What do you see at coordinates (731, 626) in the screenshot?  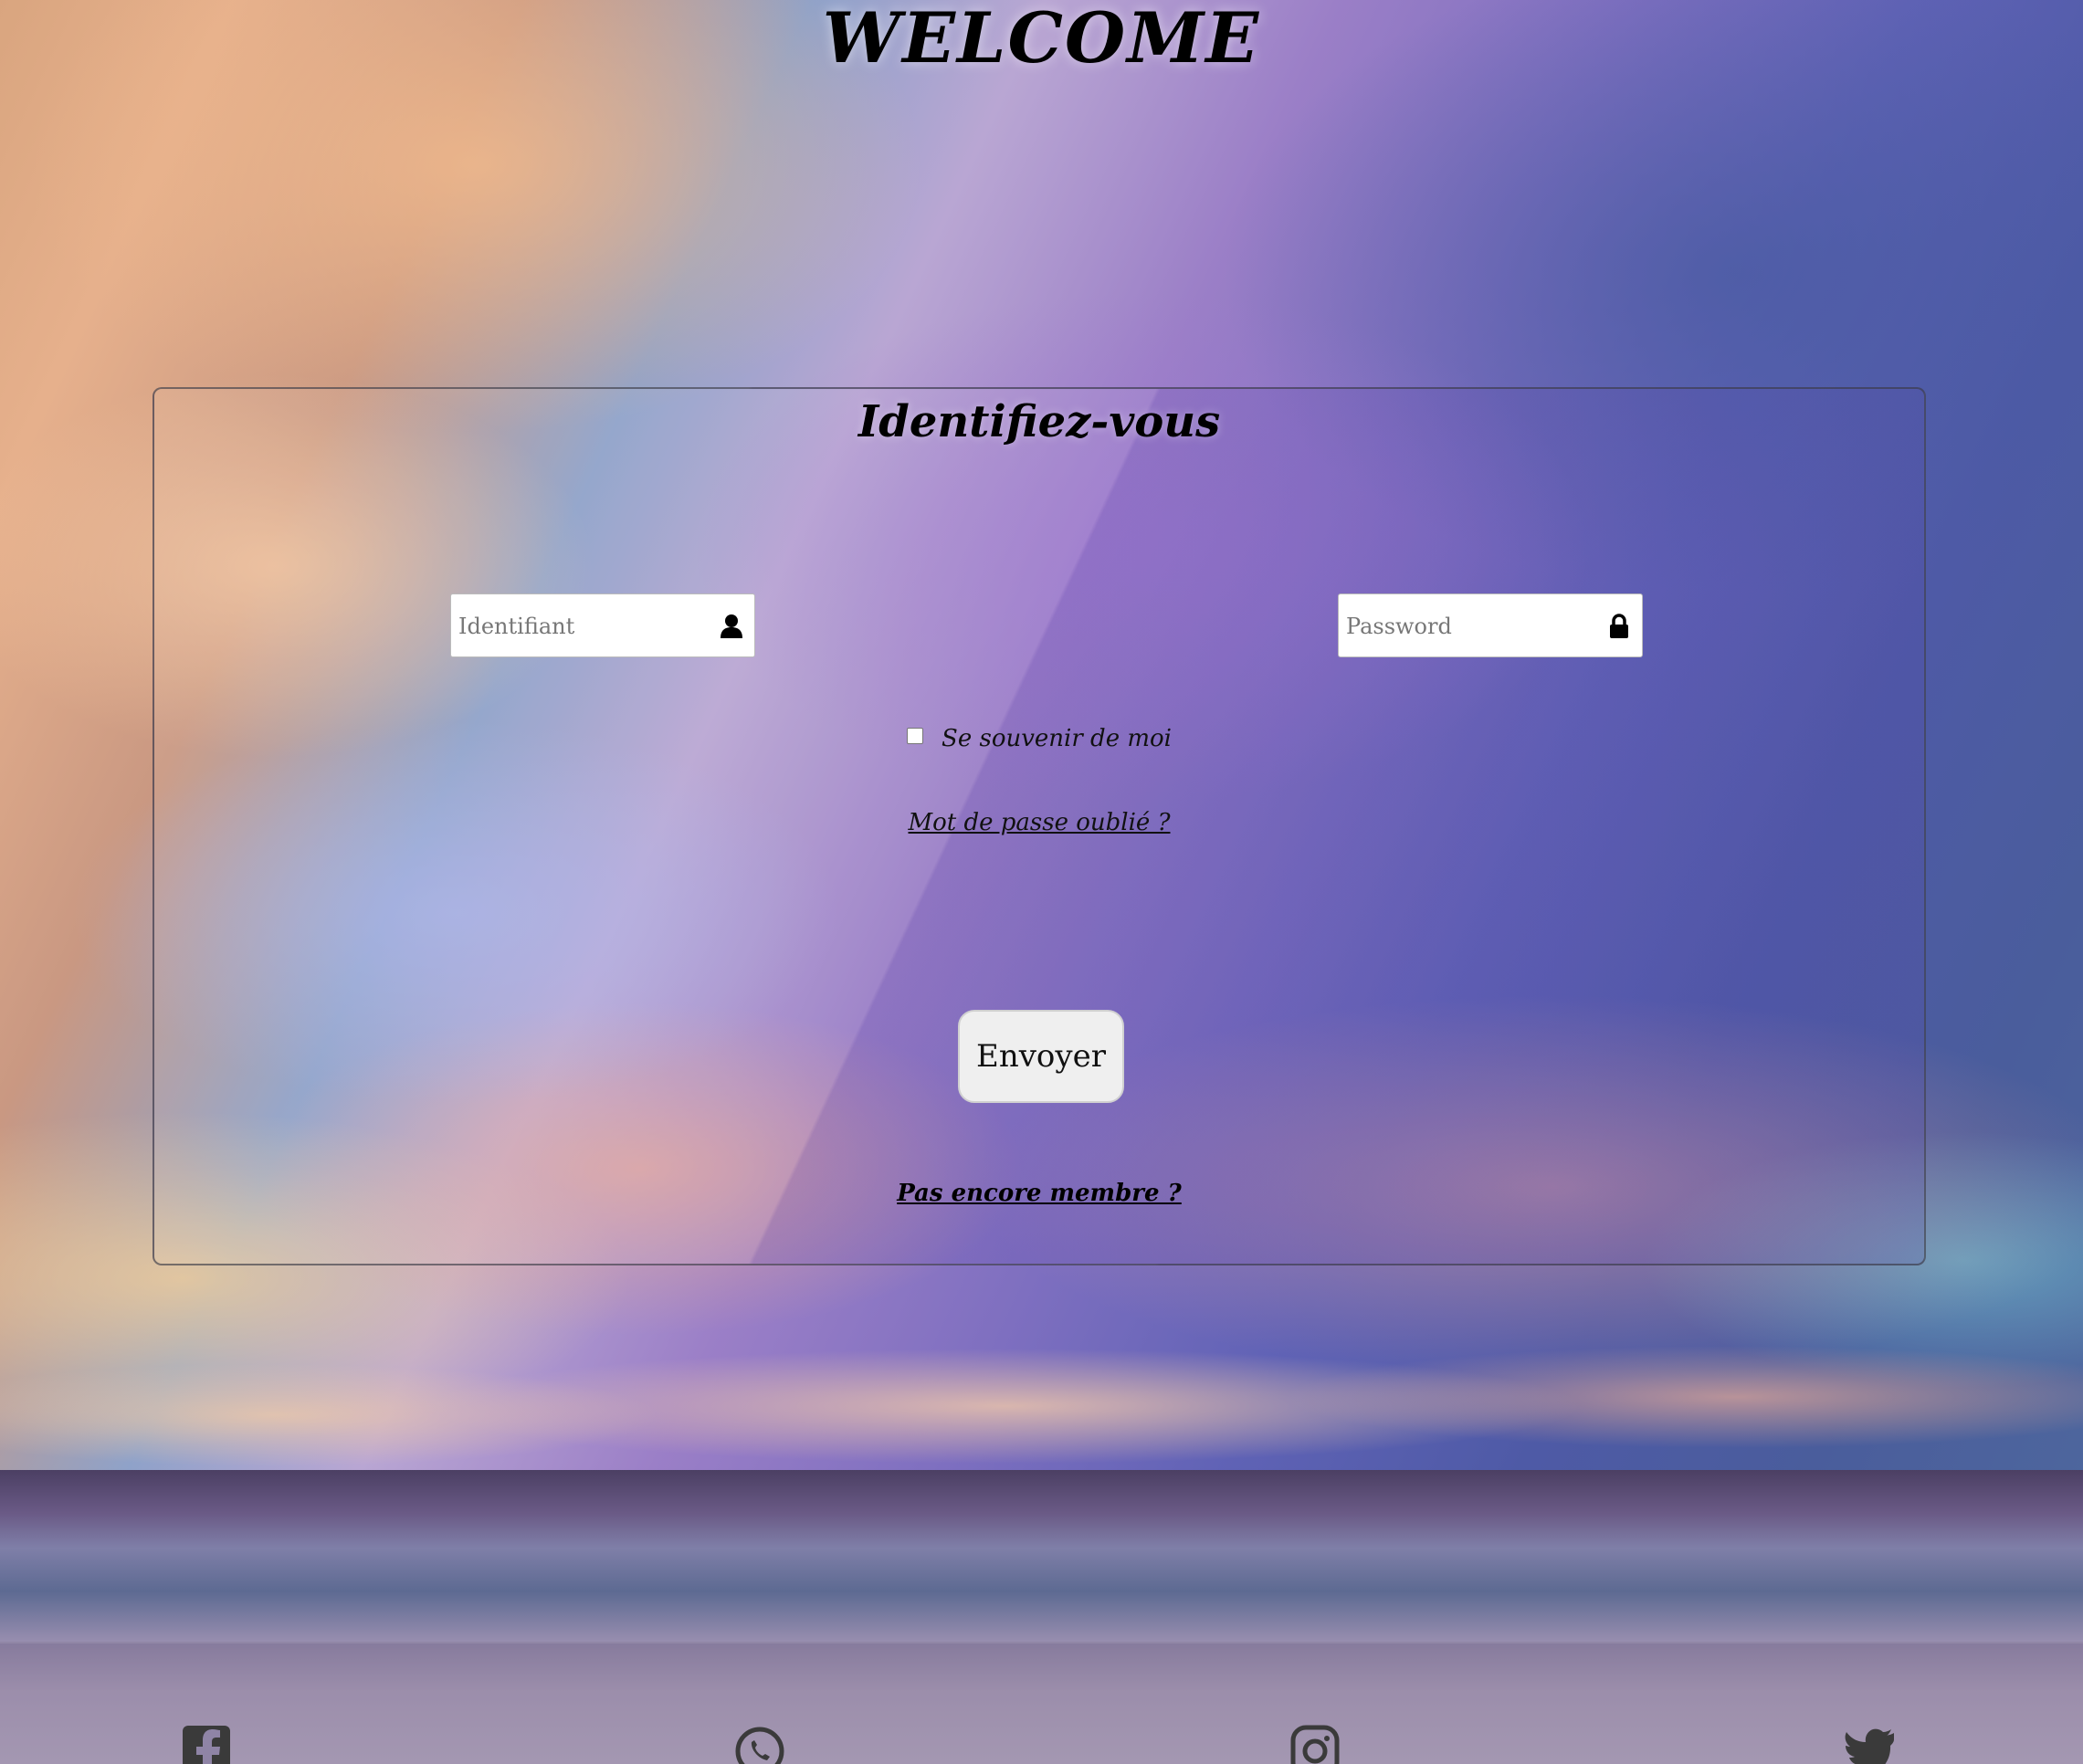 I see `user-icon` at bounding box center [731, 626].